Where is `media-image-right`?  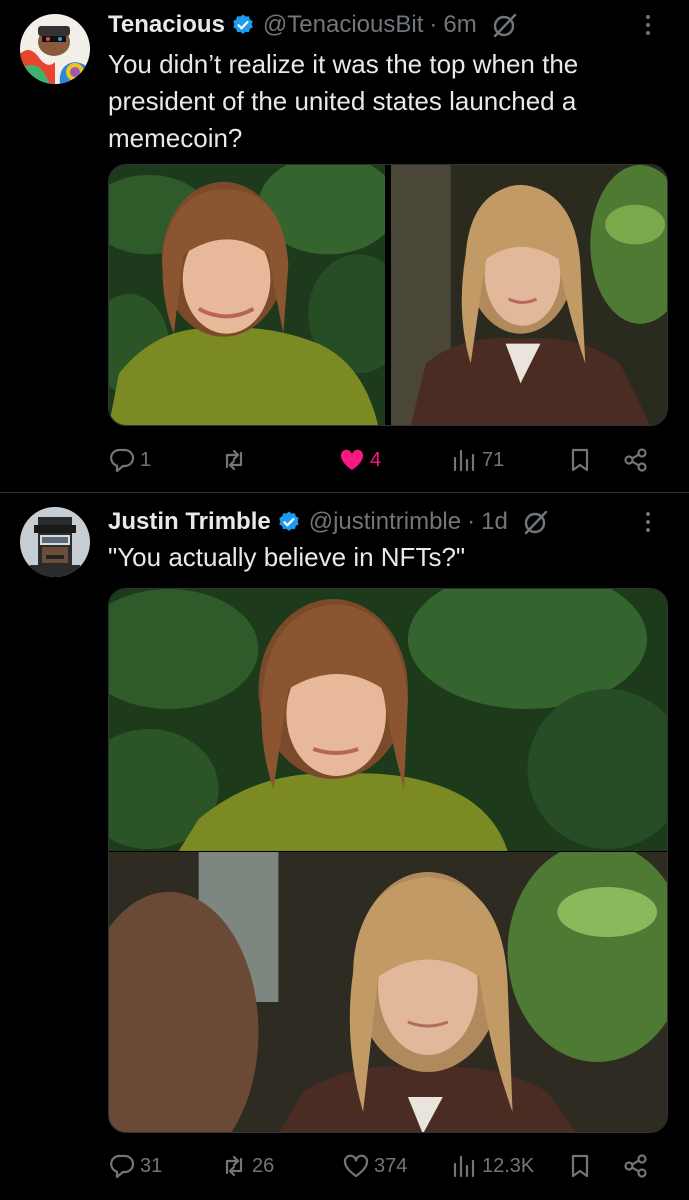
media-image-right is located at coordinates (529, 295).